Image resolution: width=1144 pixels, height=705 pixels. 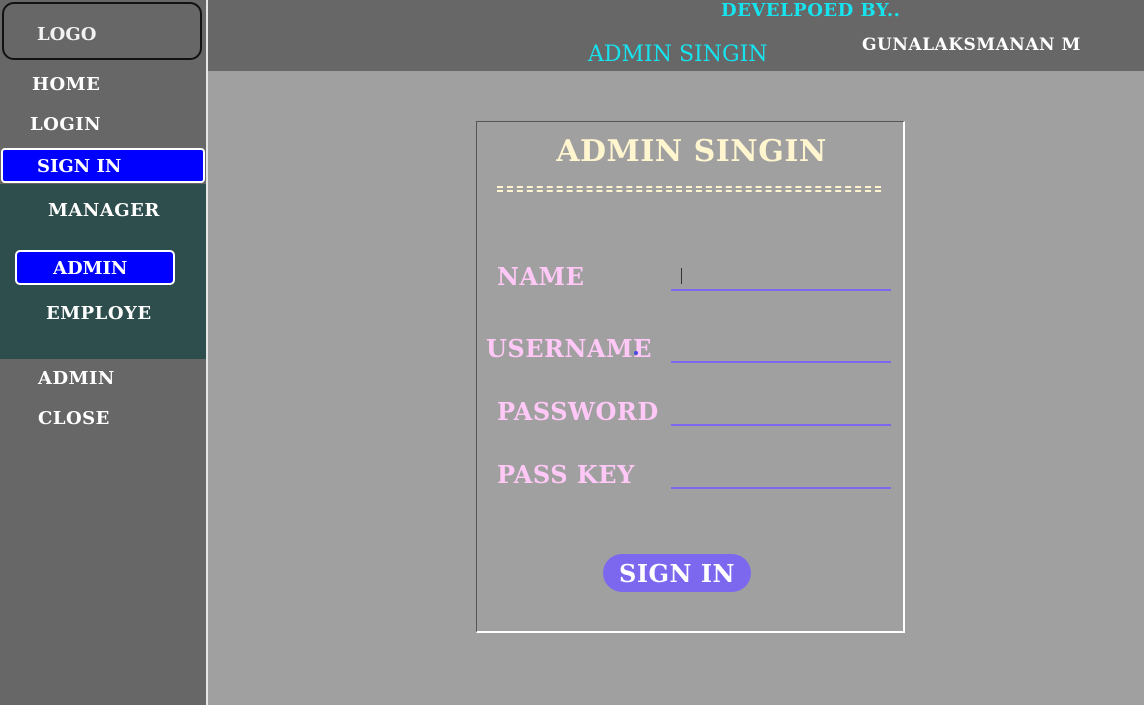 I want to click on username-label: USERNAME, so click(x=569, y=348).